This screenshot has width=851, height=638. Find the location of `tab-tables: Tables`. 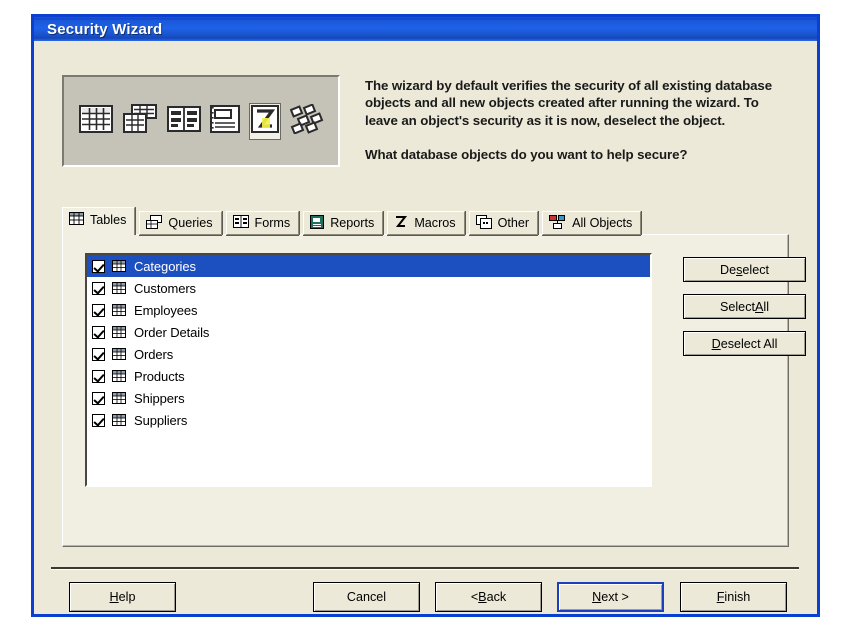

tab-tables: Tables is located at coordinates (99, 221).